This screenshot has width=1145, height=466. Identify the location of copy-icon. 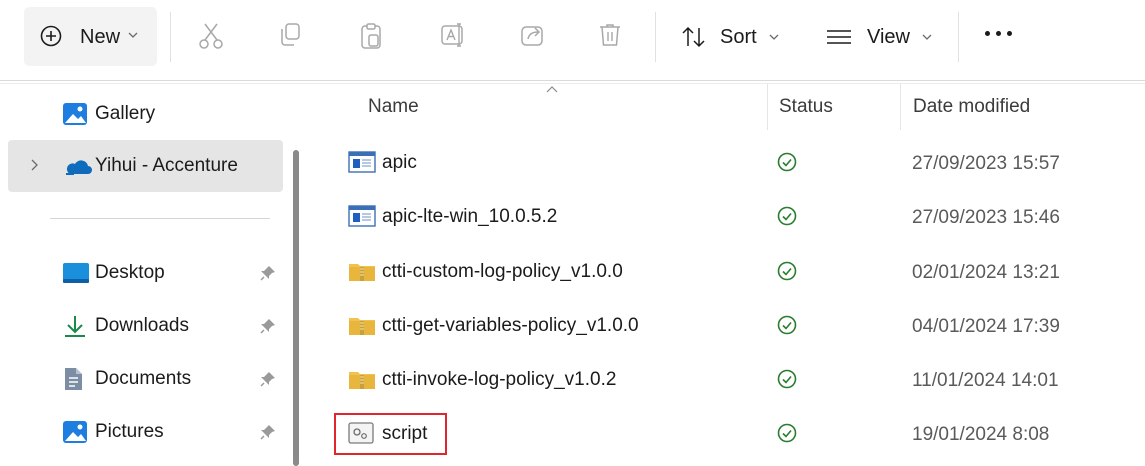
(290, 35).